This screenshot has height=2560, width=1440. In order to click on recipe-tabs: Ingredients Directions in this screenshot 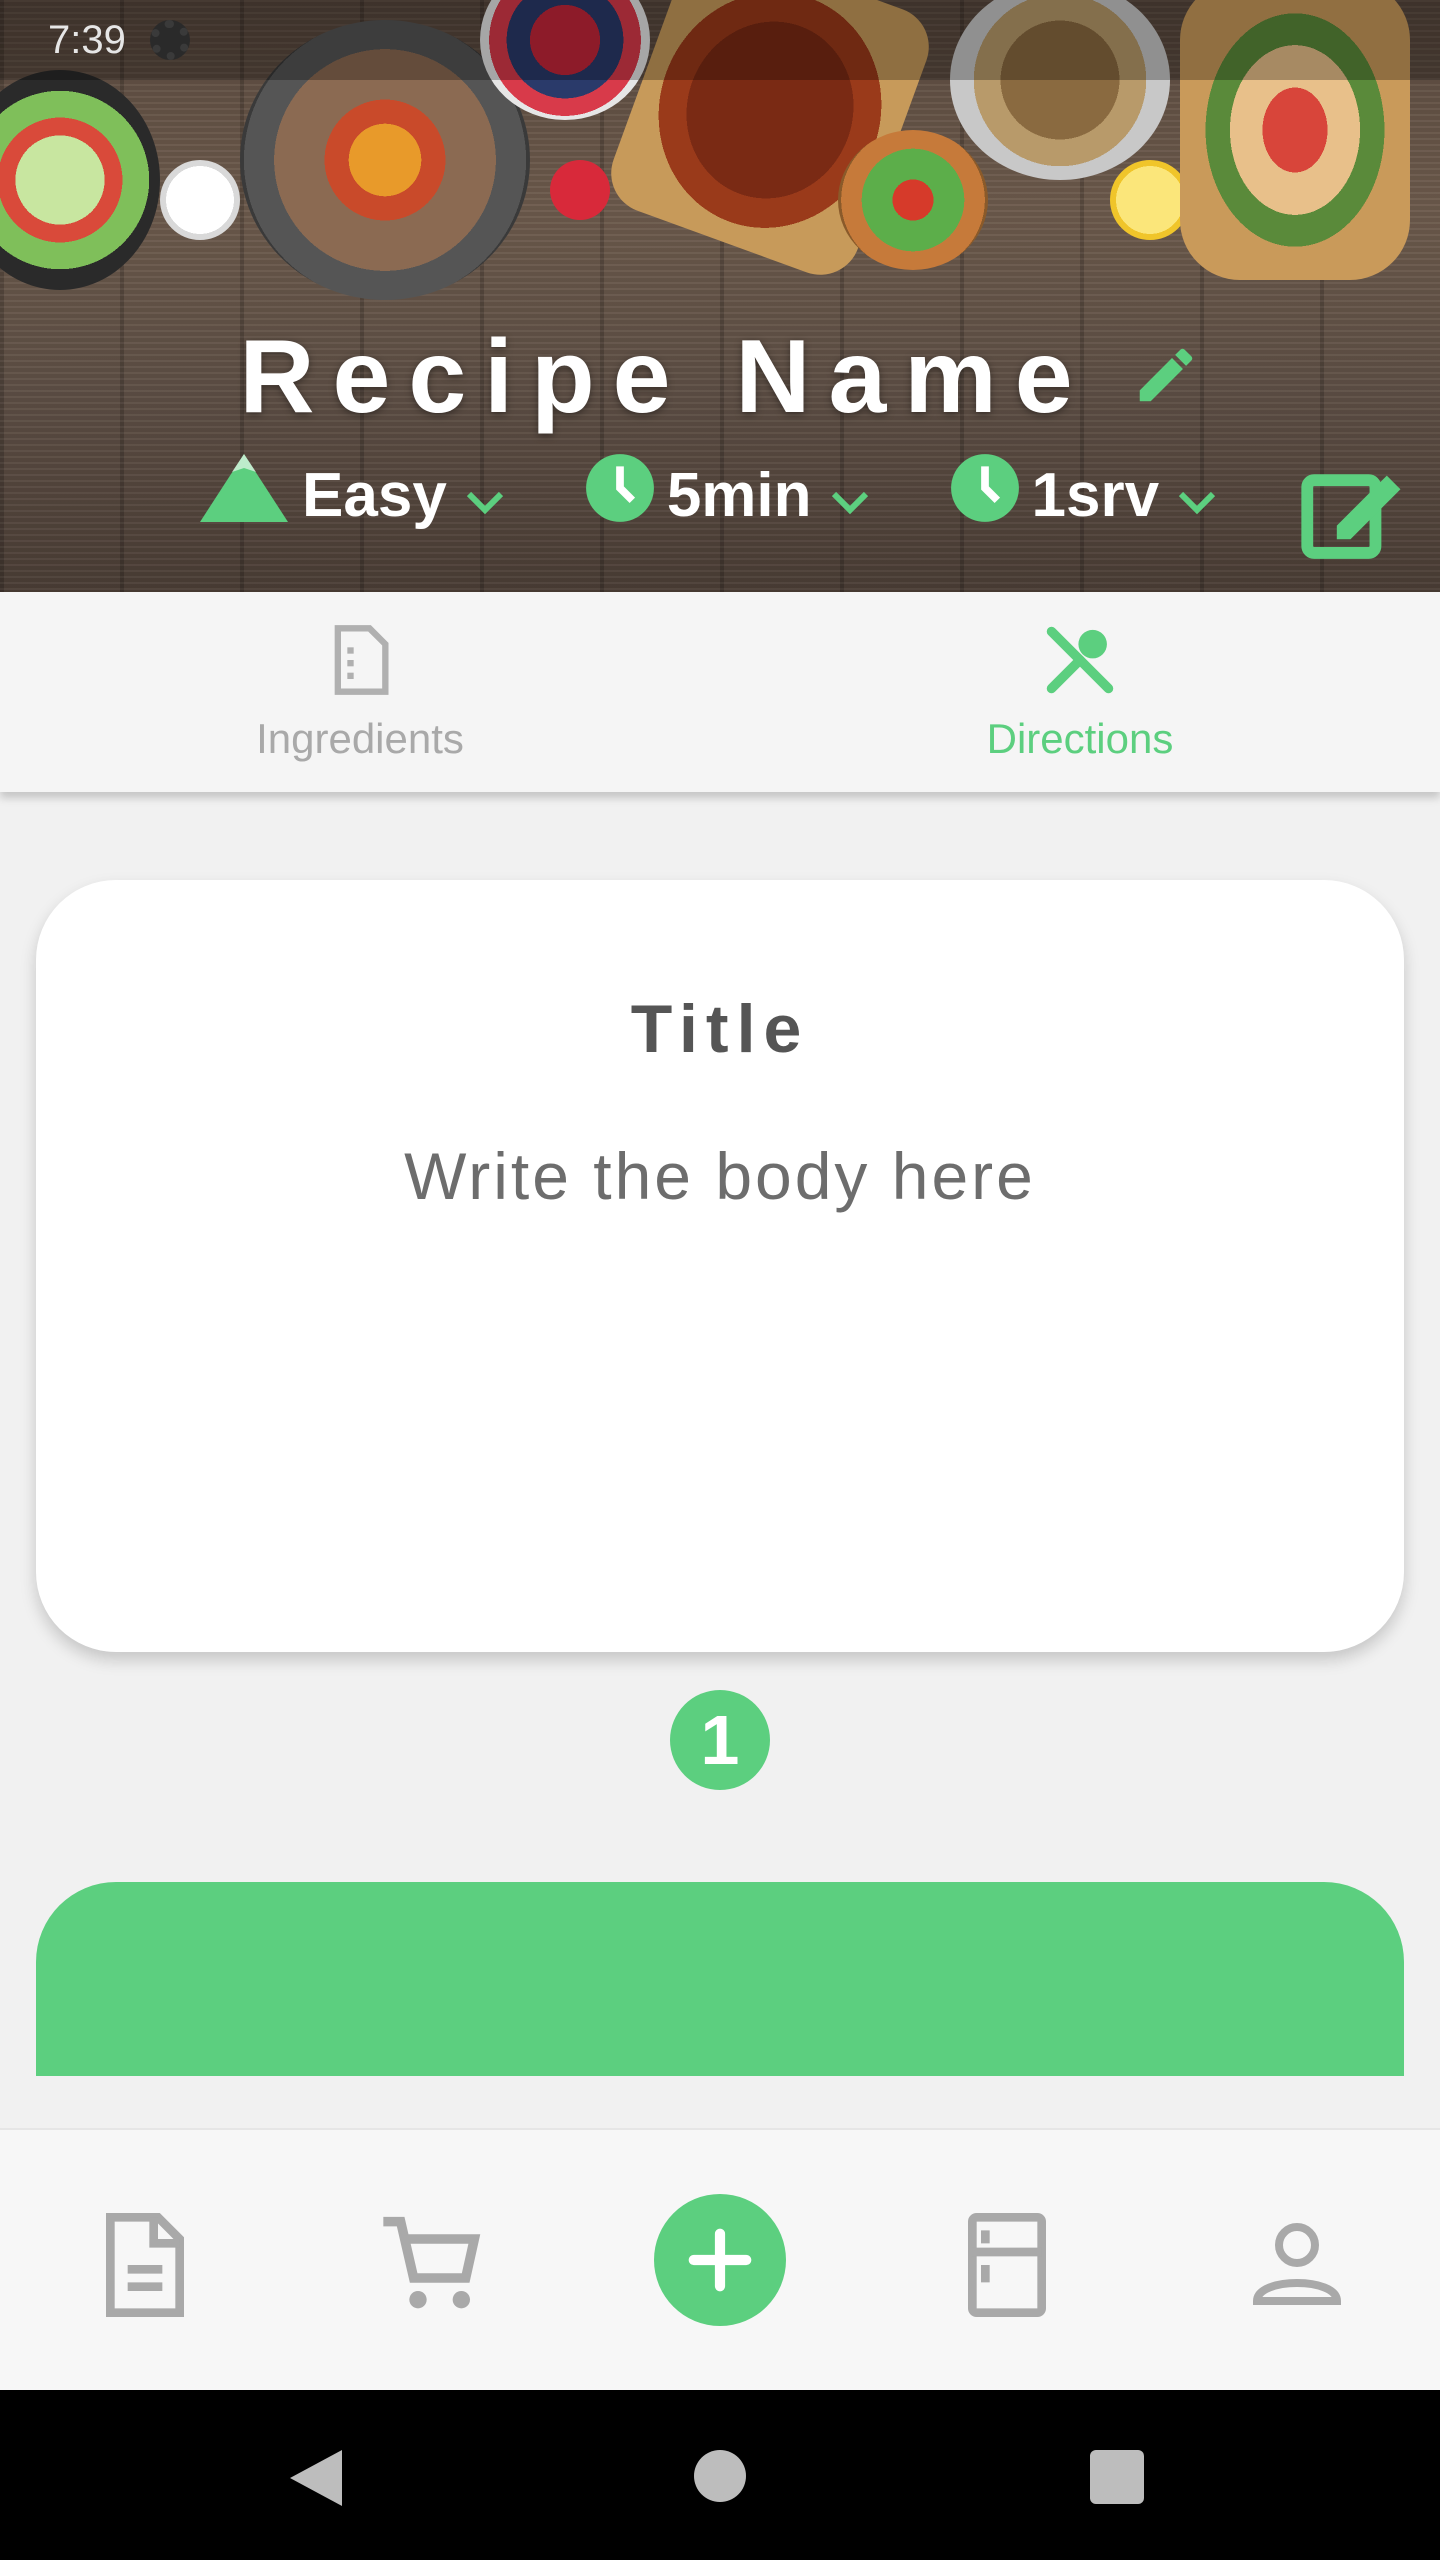, I will do `click(720, 692)`.